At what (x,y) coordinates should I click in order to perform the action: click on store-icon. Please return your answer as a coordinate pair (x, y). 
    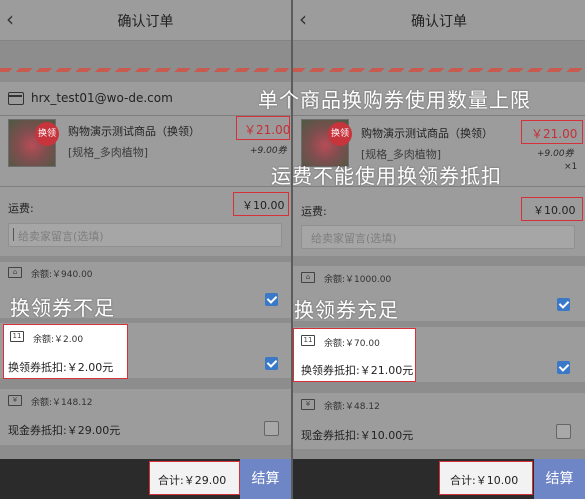
    Looking at the image, I should click on (16, 98).